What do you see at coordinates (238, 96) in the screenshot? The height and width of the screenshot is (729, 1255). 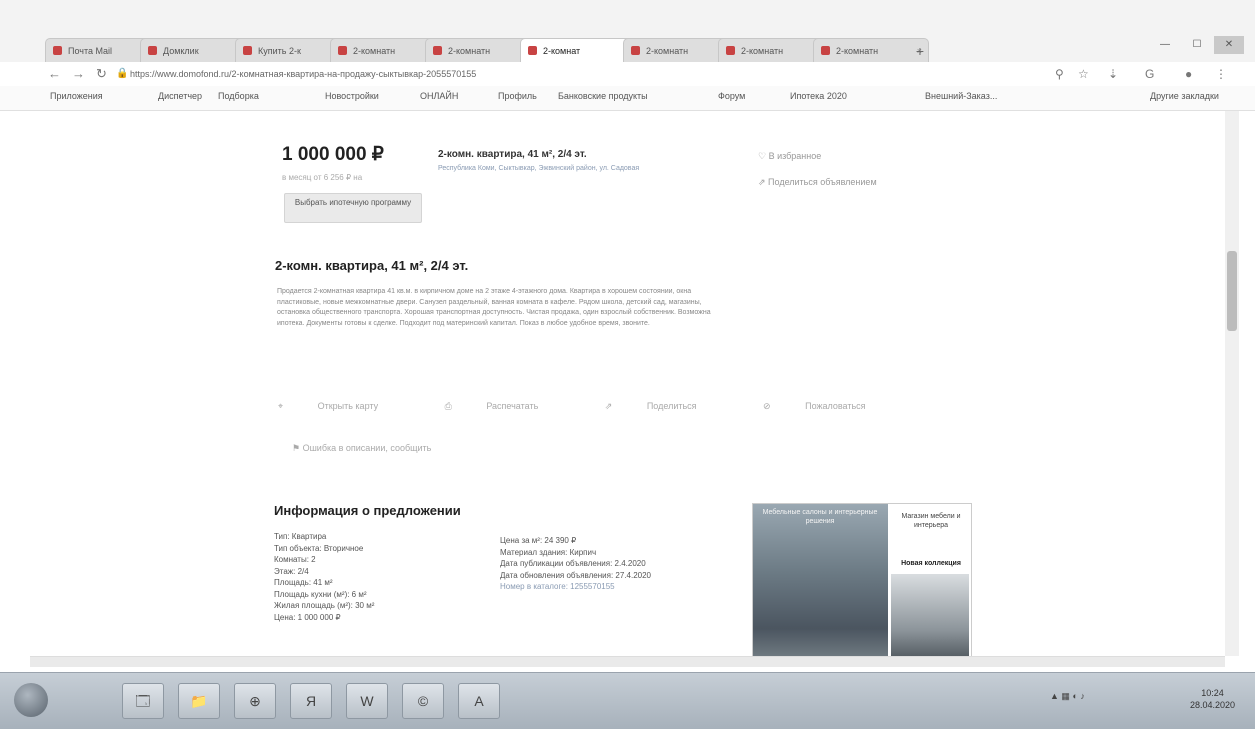 I see `bookmark-item: Подборка` at bounding box center [238, 96].